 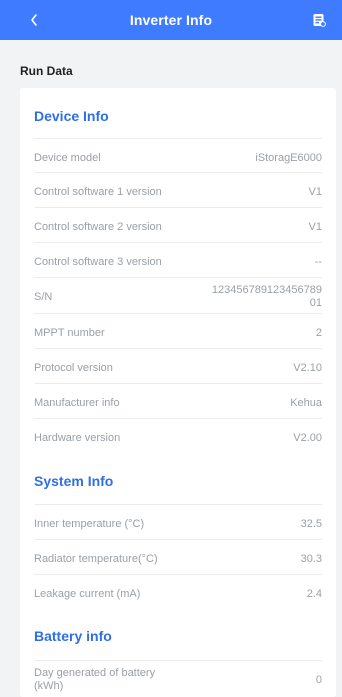 I want to click on app-header: Inverter Info, so click(x=171, y=20).